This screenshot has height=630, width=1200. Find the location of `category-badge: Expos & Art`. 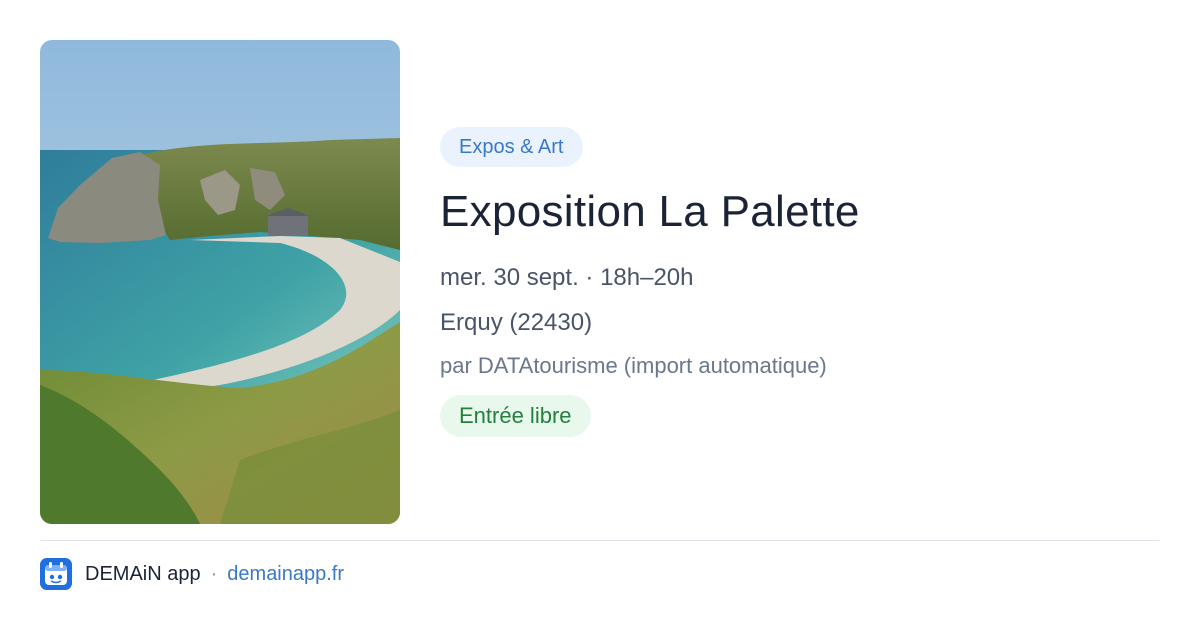

category-badge: Expos & Art is located at coordinates (511, 147).